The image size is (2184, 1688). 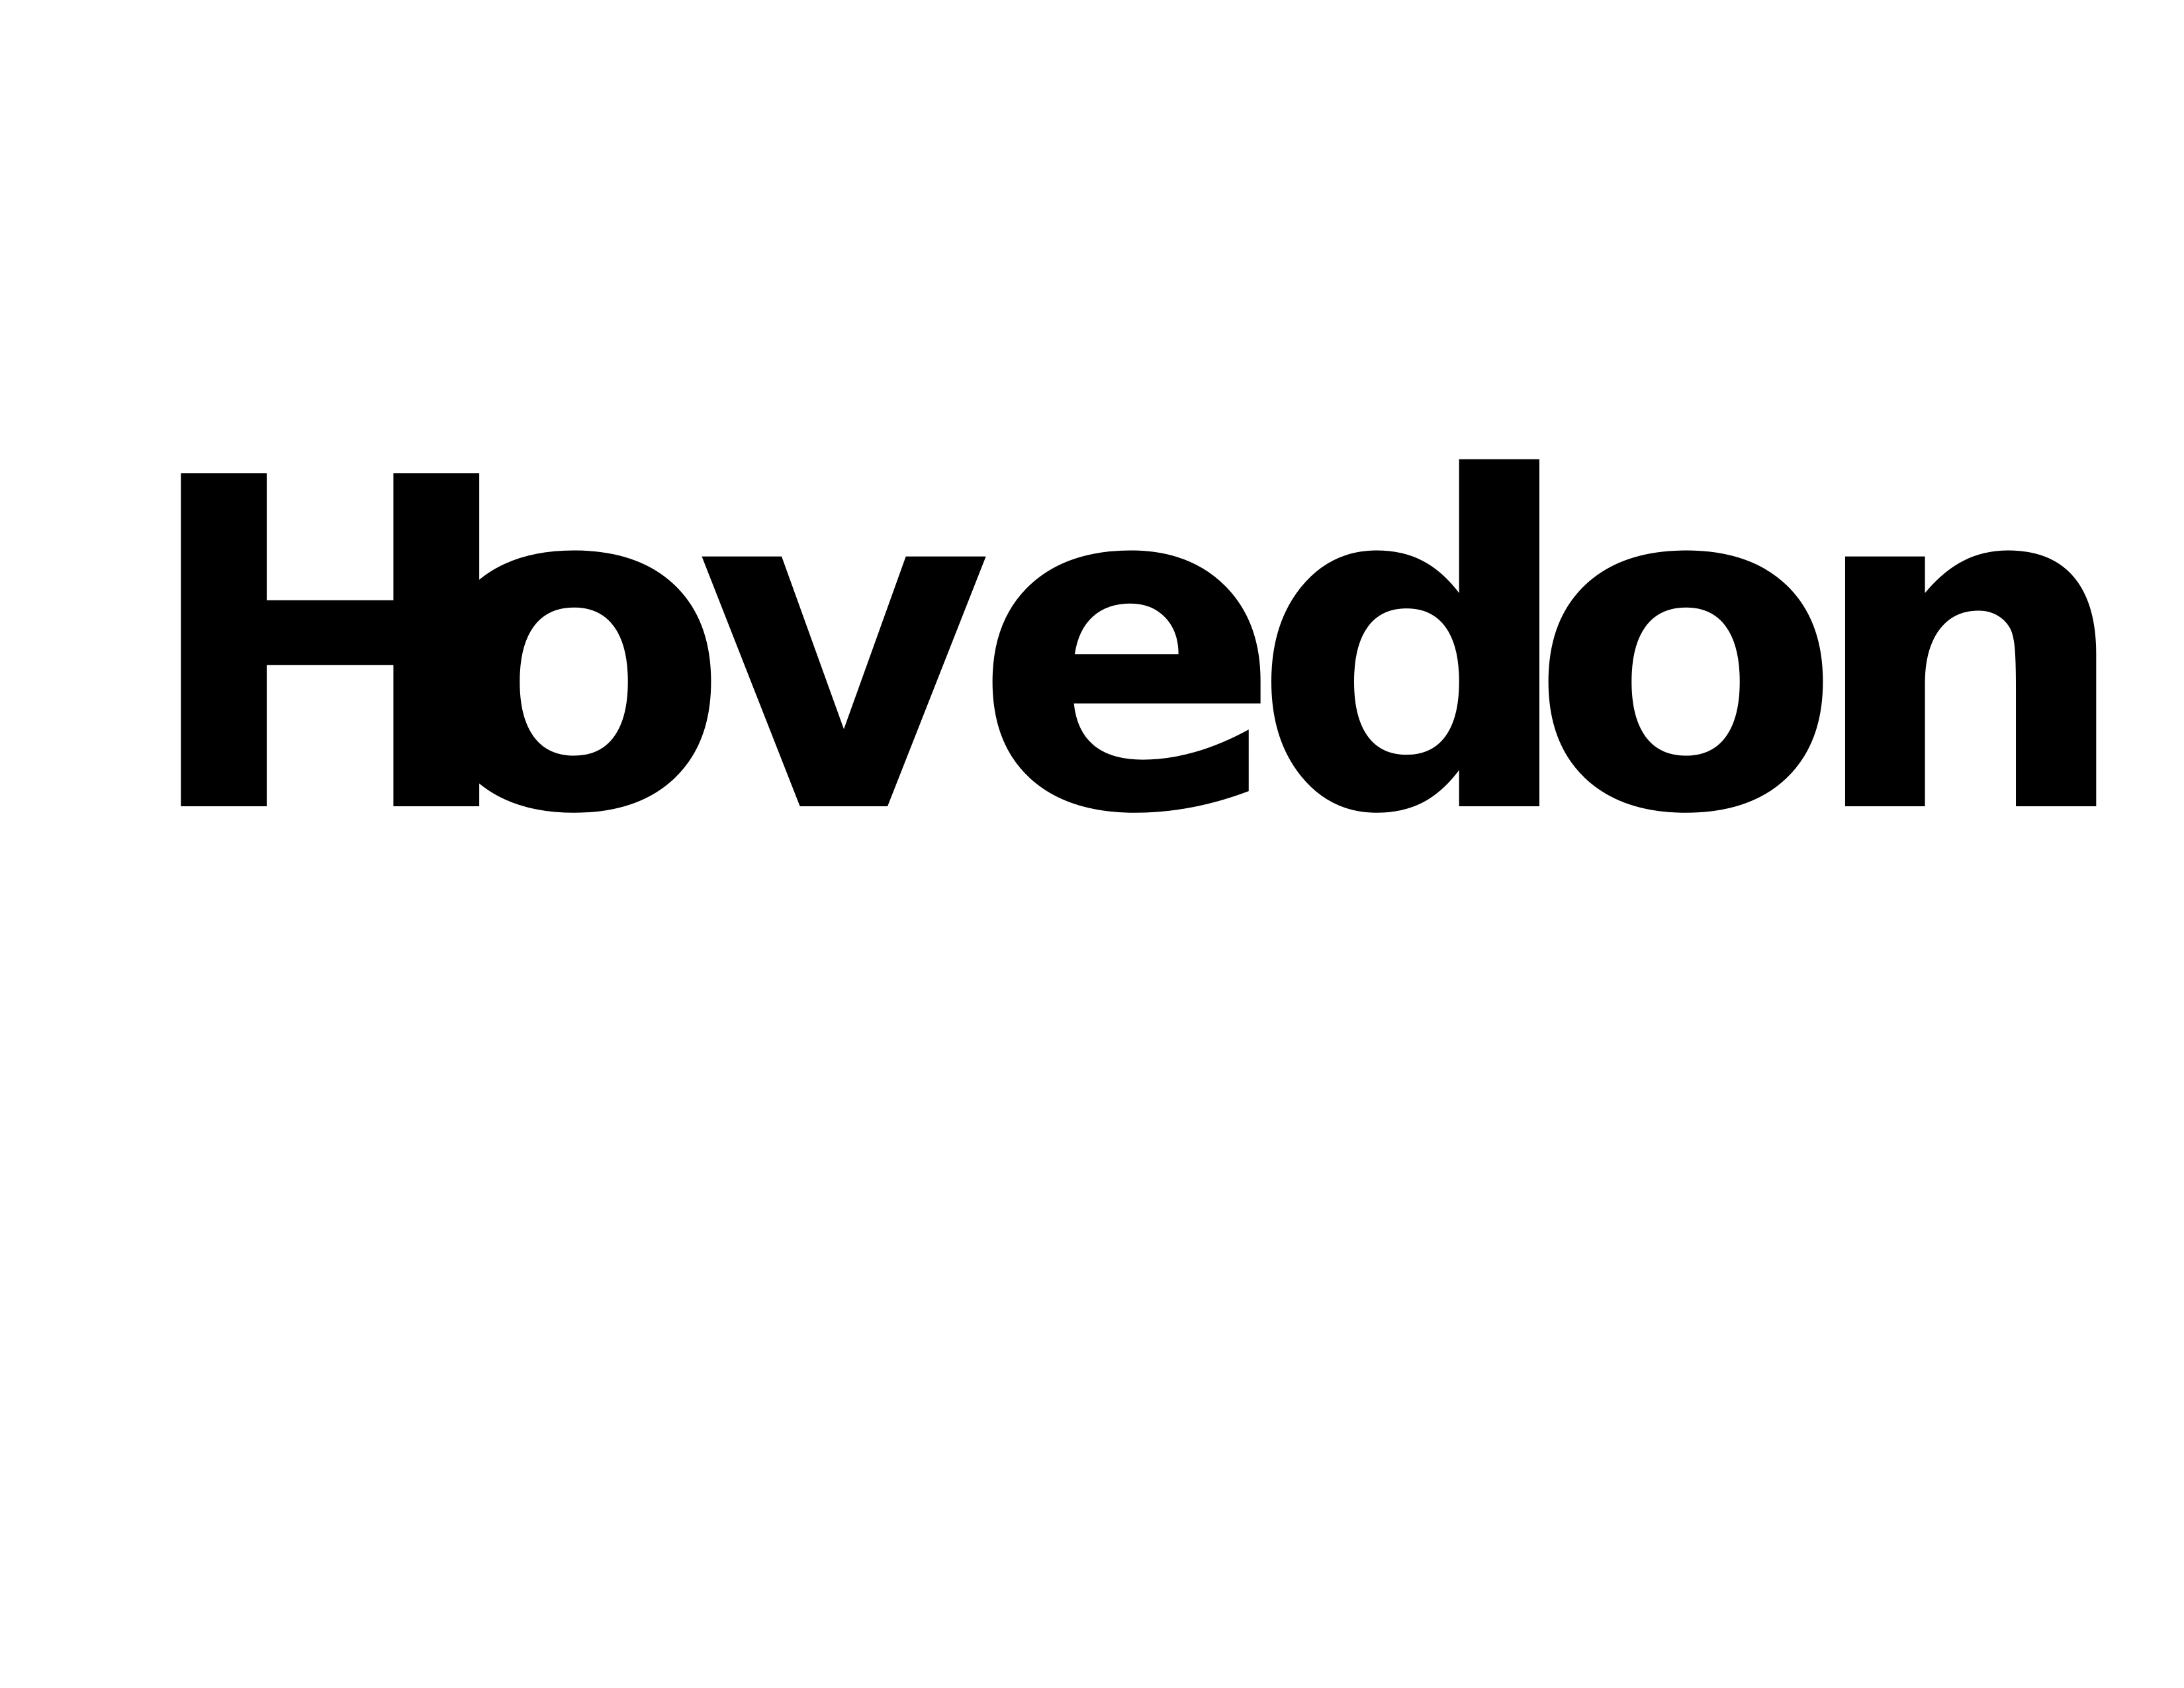 I want to click on title-letter-e: e, so click(x=1128, y=648).